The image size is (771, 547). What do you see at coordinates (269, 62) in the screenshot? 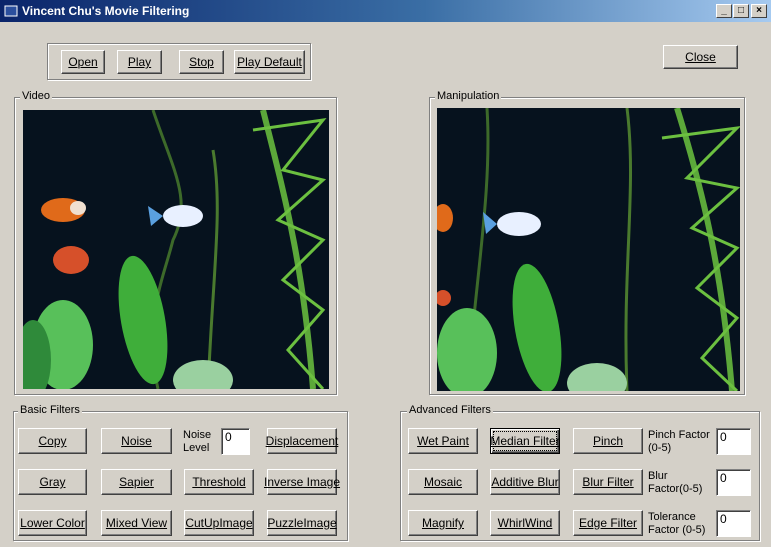
I see `play-default-button: Play Default` at bounding box center [269, 62].